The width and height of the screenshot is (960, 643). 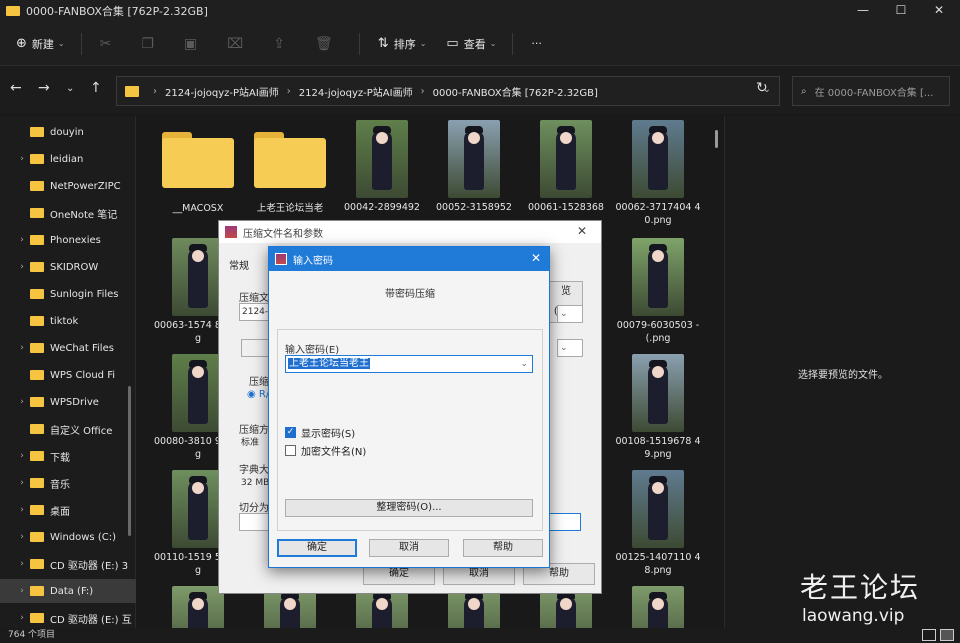 What do you see at coordinates (474, 44) in the screenshot?
I see `view-label: 查看` at bounding box center [474, 44].